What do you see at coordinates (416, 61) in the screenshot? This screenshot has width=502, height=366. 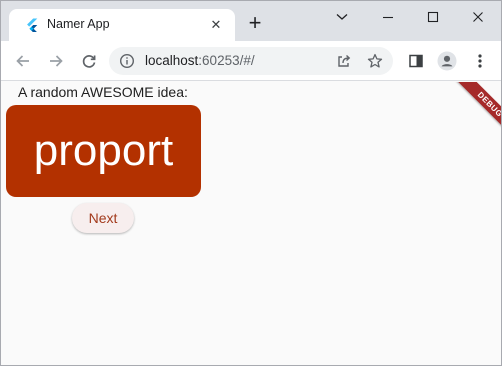 I see `side-panel-icon` at bounding box center [416, 61].